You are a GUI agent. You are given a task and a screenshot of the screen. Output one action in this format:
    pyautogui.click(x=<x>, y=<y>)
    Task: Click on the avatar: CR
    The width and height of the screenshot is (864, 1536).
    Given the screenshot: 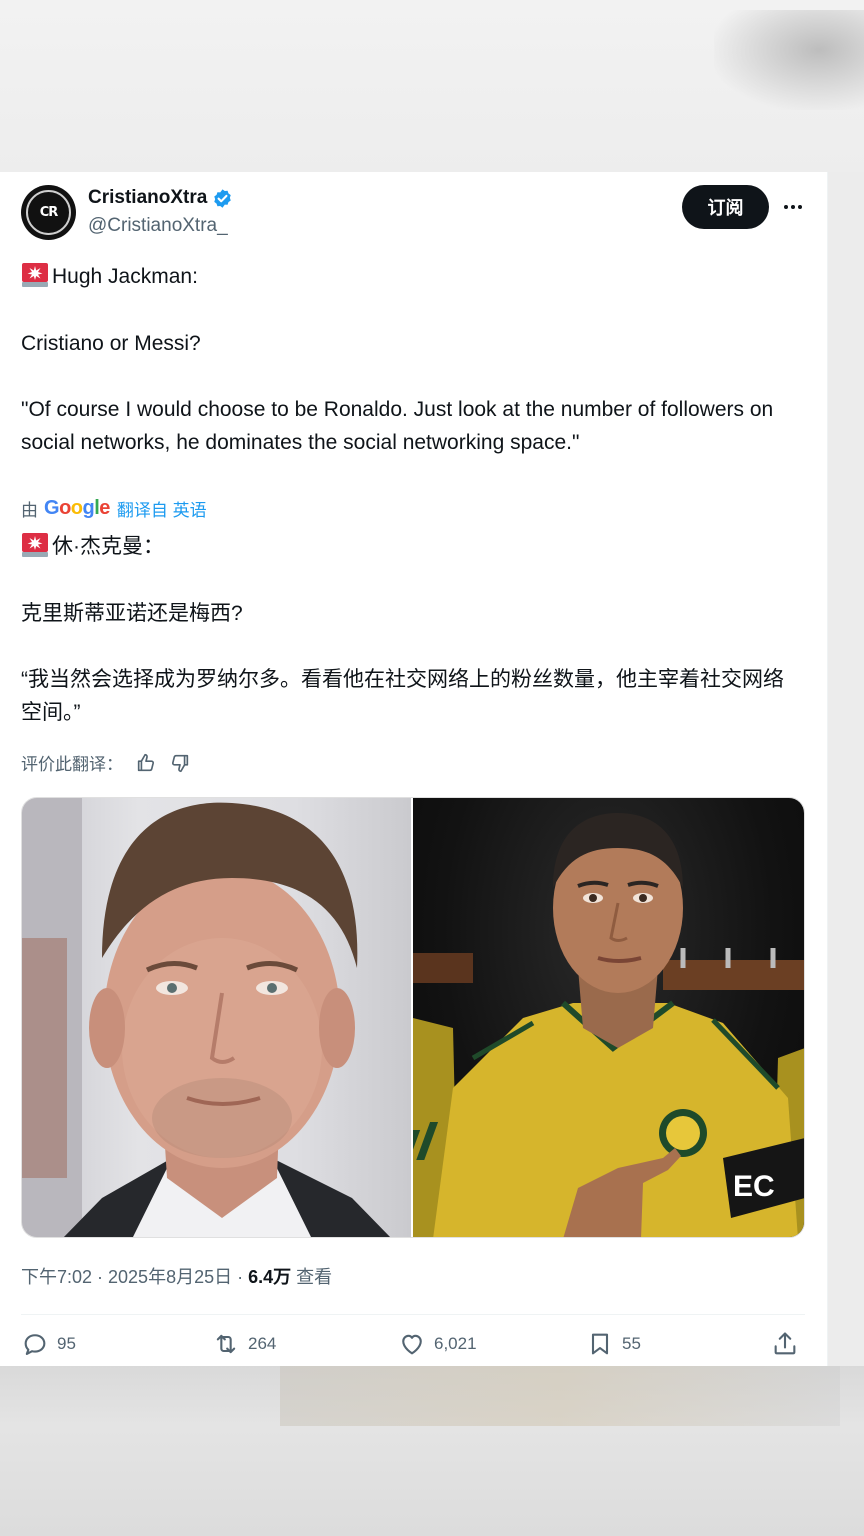 What is the action you would take?
    pyautogui.click(x=48, y=212)
    